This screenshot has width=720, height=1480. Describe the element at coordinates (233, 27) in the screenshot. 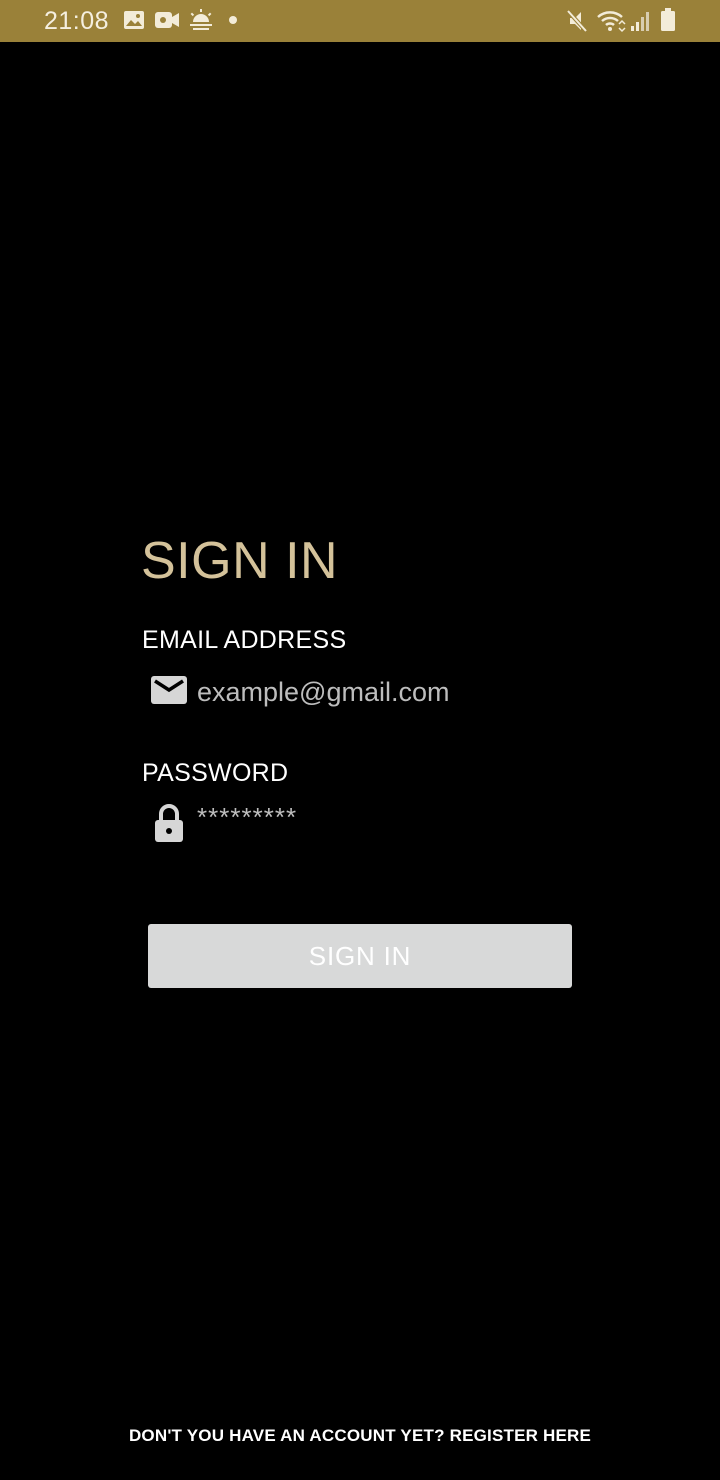

I see `notification-dot-icon` at that location.